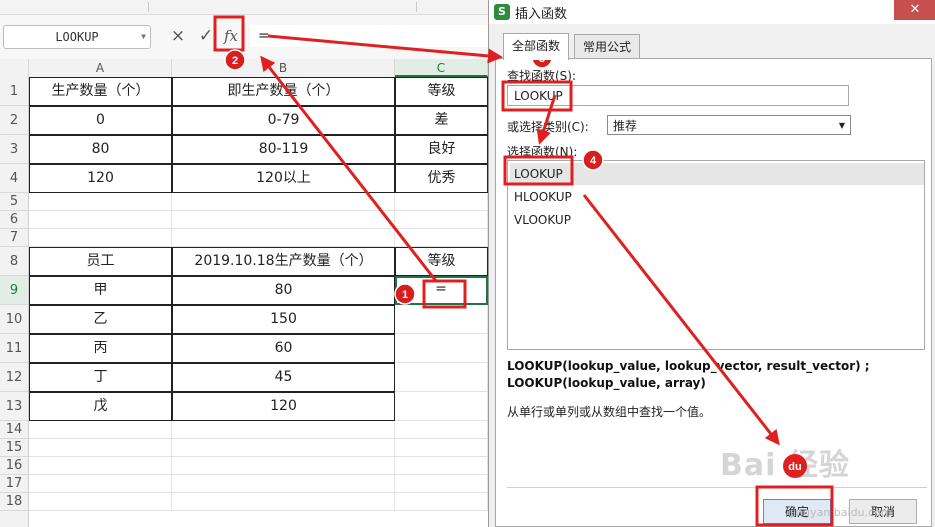 Image resolution: width=935 pixels, height=527 pixels. I want to click on search-function-input: LOOKUP, so click(678, 95).